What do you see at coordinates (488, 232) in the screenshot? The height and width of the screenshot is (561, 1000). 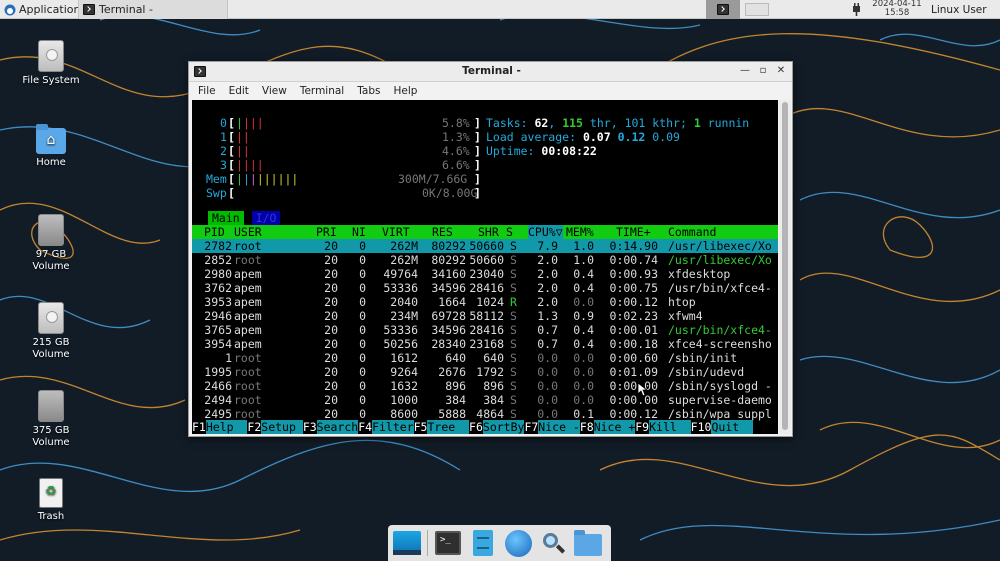 I see `column-shr: SHR` at bounding box center [488, 232].